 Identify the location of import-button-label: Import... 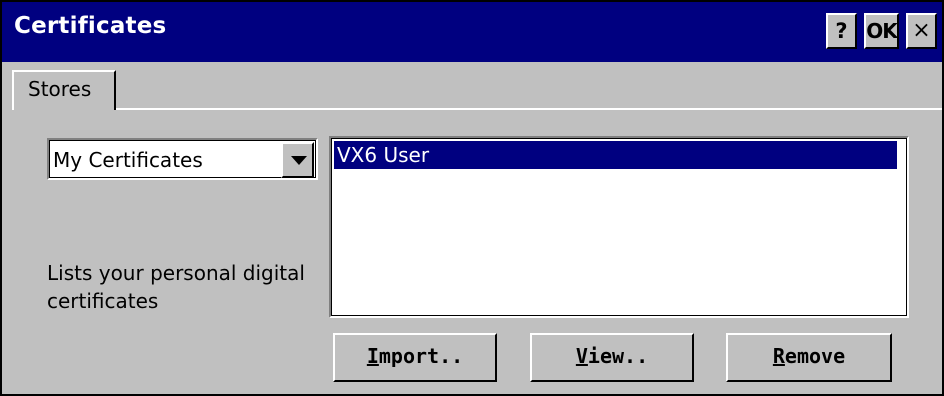
(415, 356).